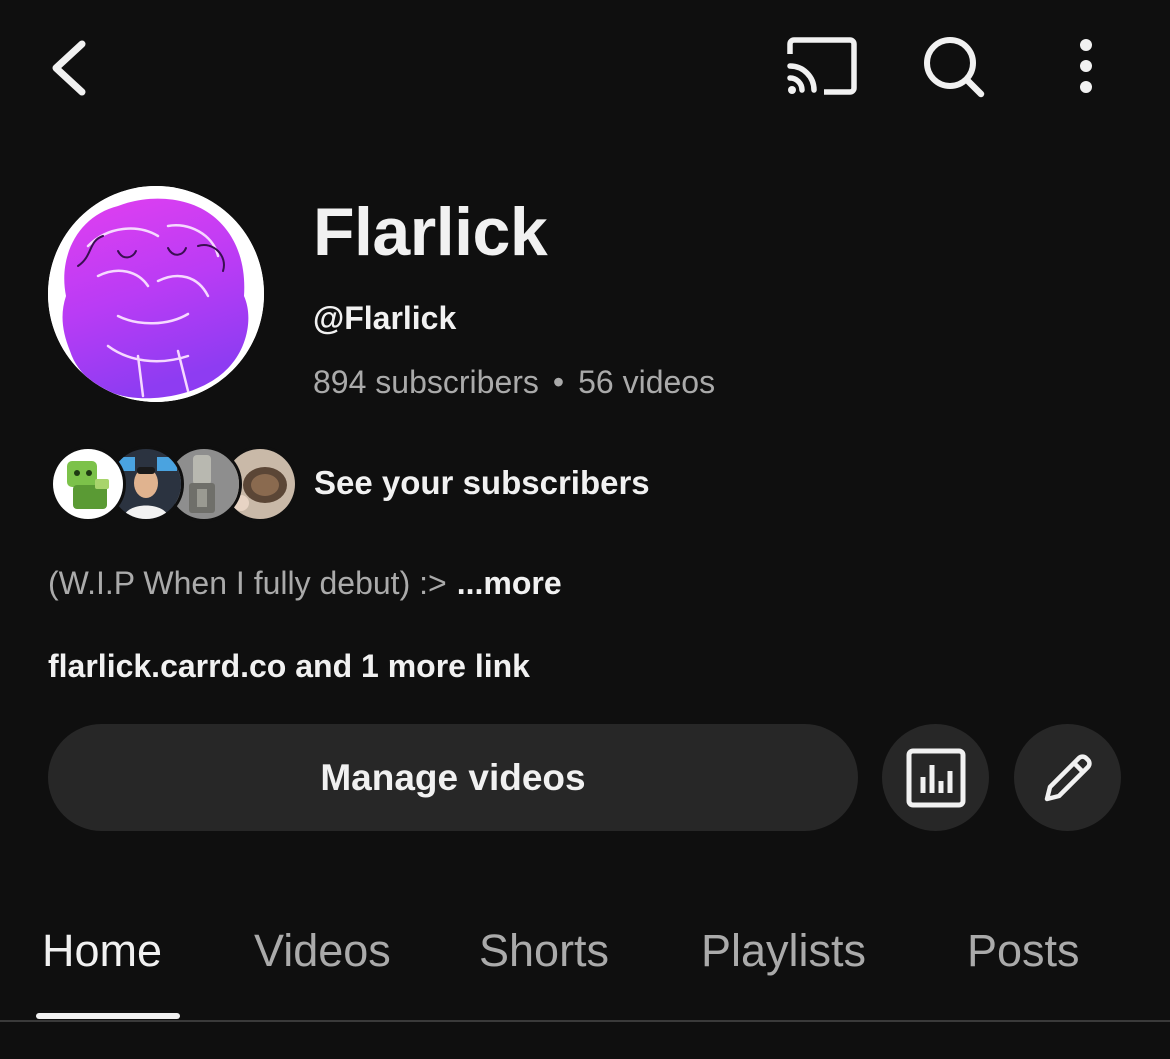 The height and width of the screenshot is (1059, 1170). Describe the element at coordinates (509, 583) in the screenshot. I see `more-link: ...more` at that location.